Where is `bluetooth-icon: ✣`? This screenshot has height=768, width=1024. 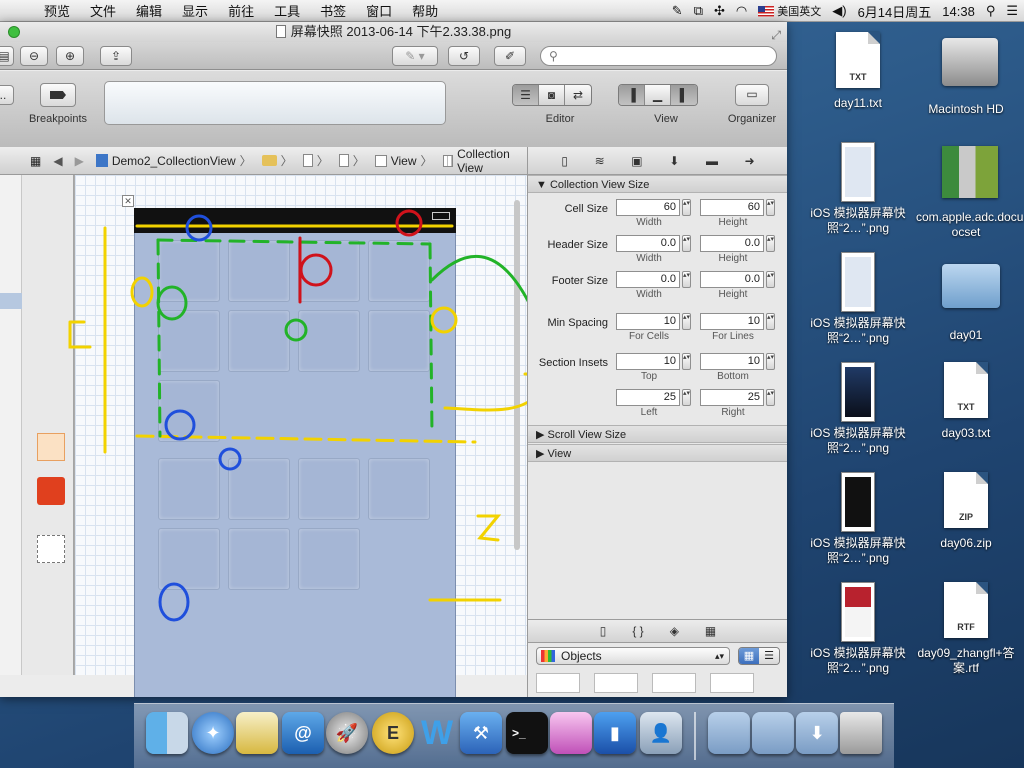
bluetooth-icon: ✣ is located at coordinates (719, 11).